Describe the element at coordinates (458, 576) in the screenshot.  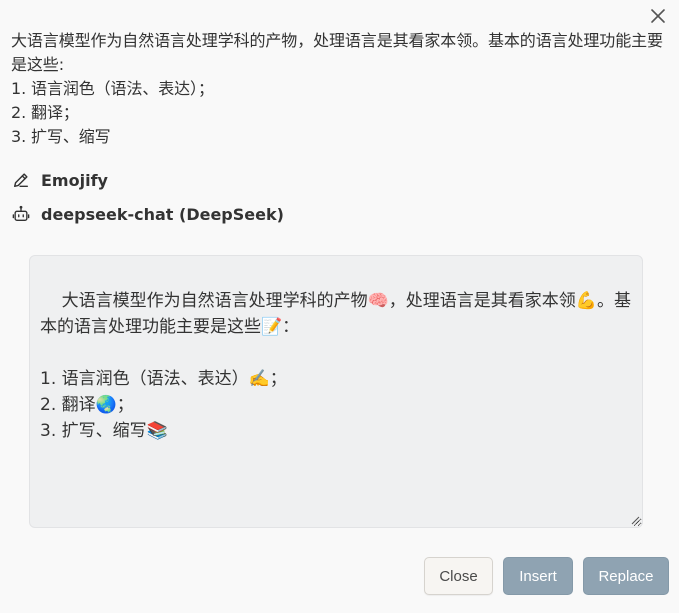
I see `close-button: Close` at that location.